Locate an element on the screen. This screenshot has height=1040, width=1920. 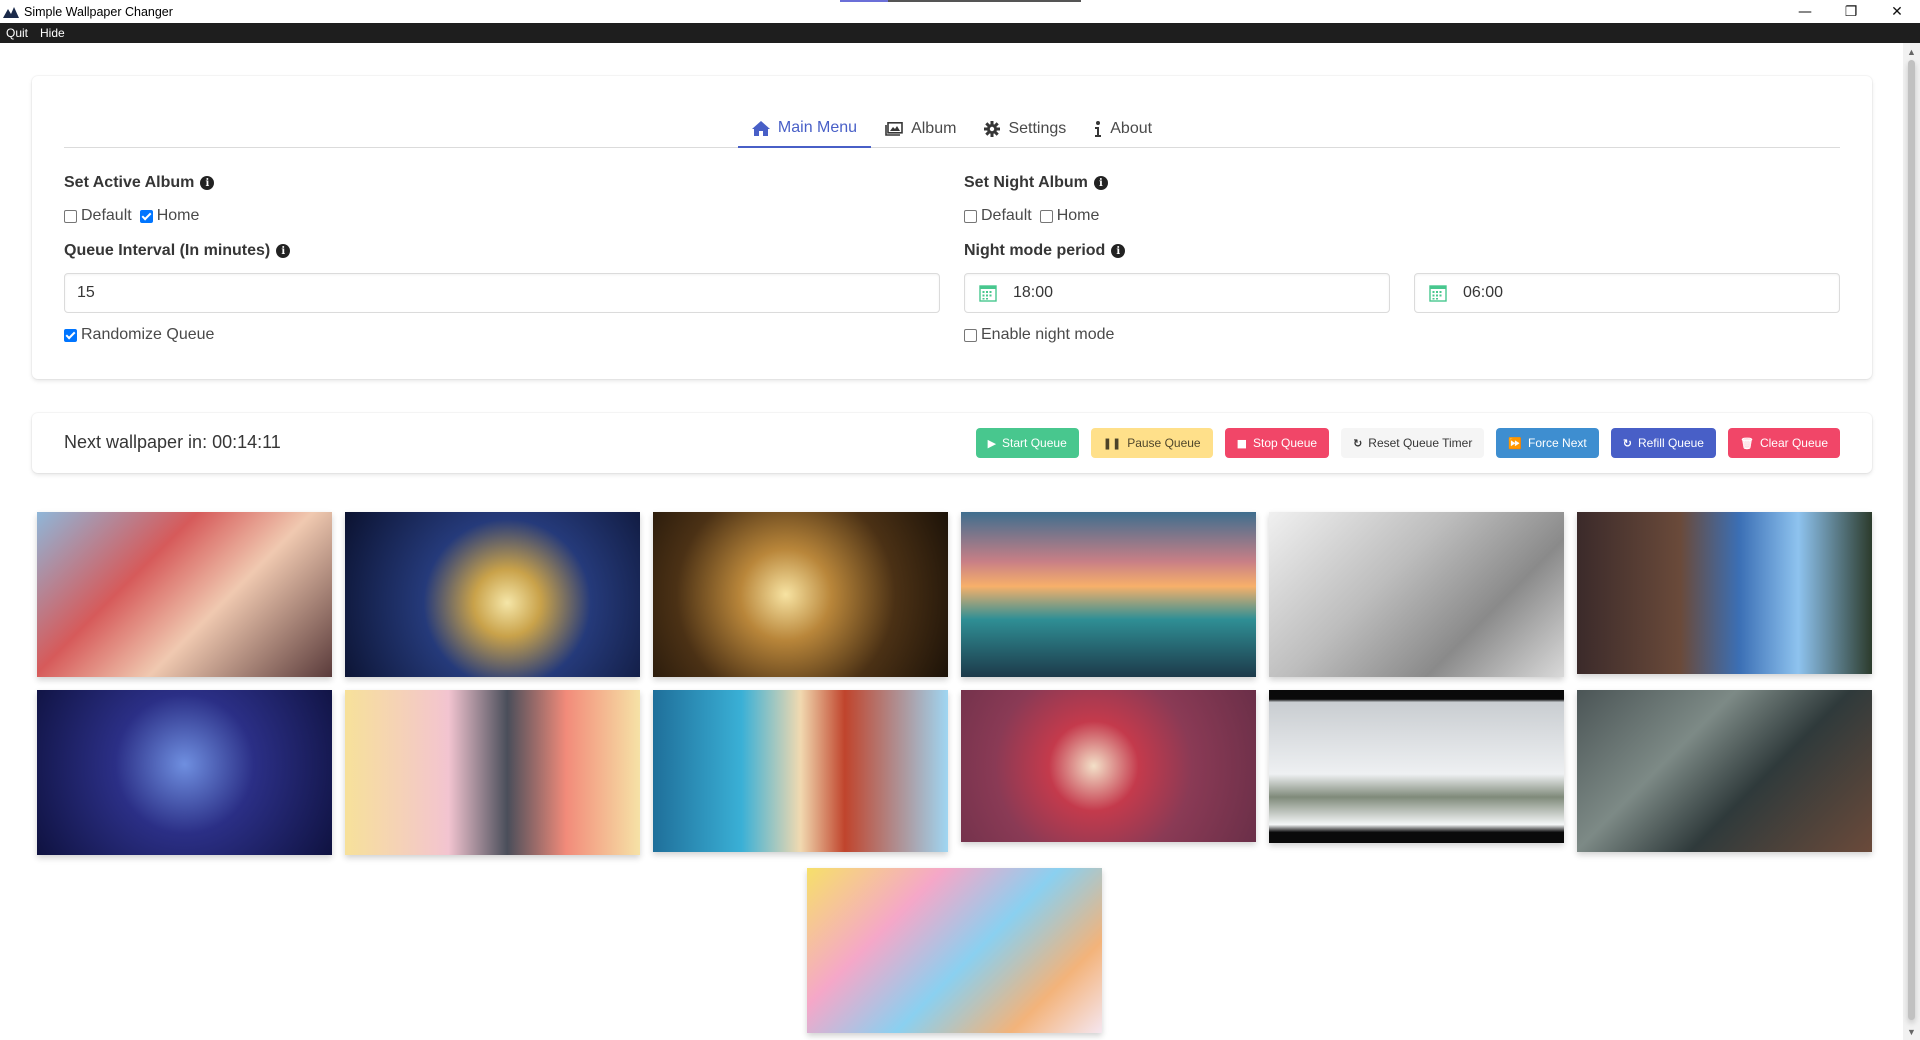
reset-queue-timer-button: ↻ Reset Queue Timer is located at coordinates (1413, 443).